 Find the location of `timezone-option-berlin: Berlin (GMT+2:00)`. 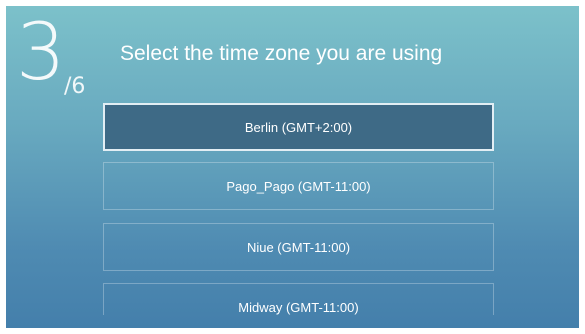

timezone-option-berlin: Berlin (GMT+2:00) is located at coordinates (298, 127).